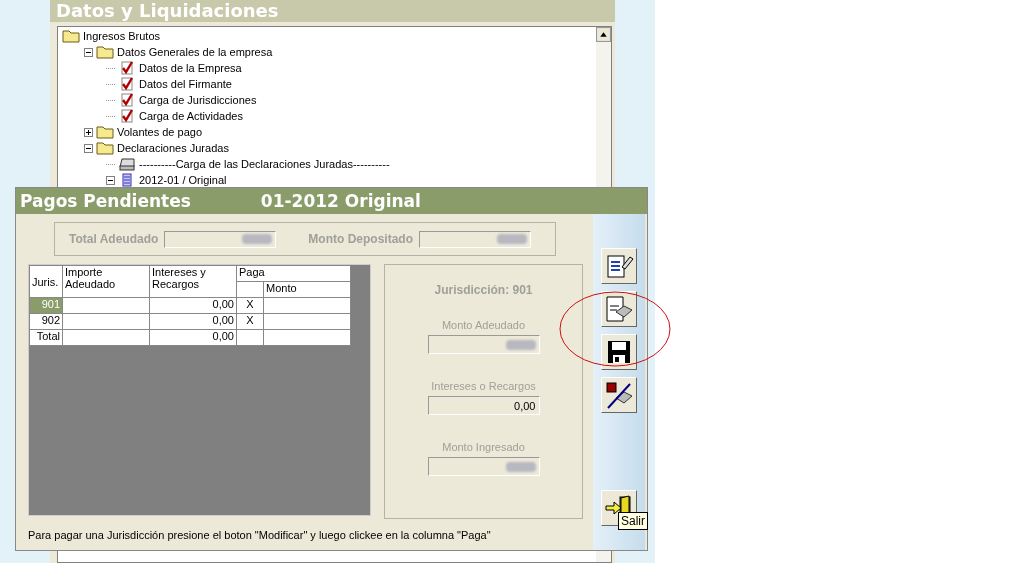 The height and width of the screenshot is (563, 1019). Describe the element at coordinates (603, 34) in the screenshot. I see `scroll-up-icon` at that location.